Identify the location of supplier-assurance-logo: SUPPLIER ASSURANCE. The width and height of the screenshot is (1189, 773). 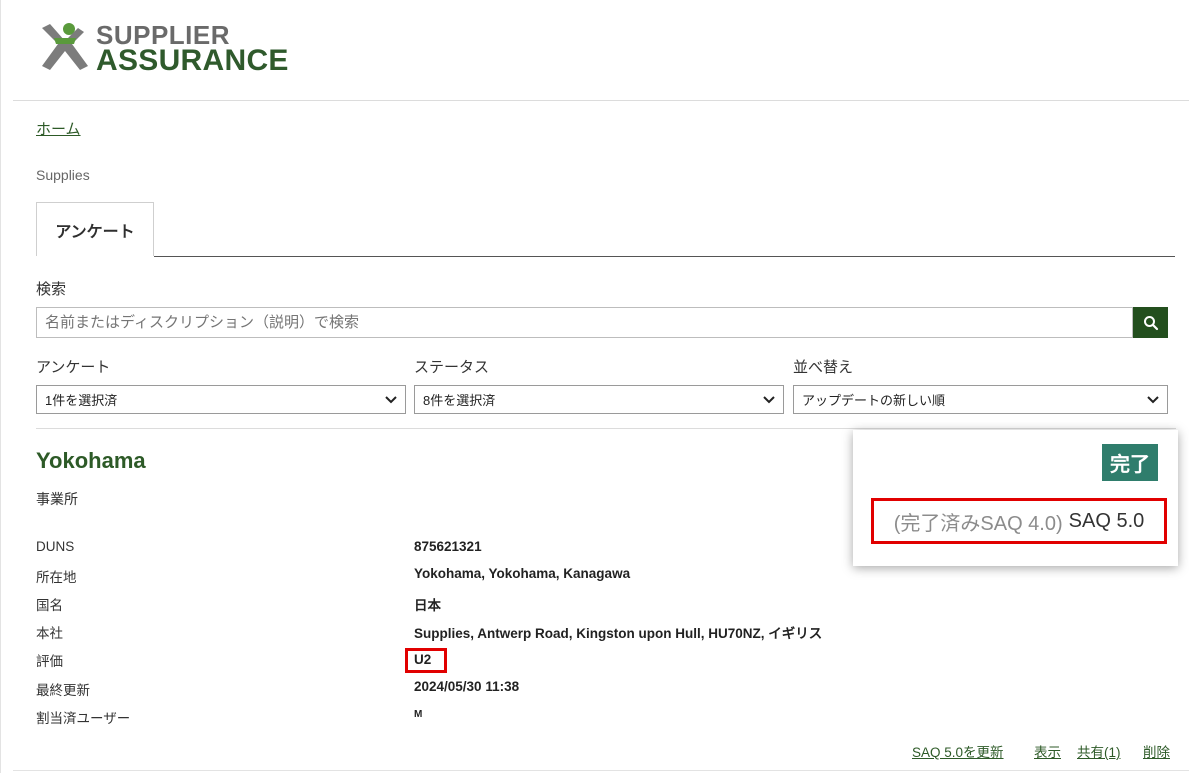
(163, 50).